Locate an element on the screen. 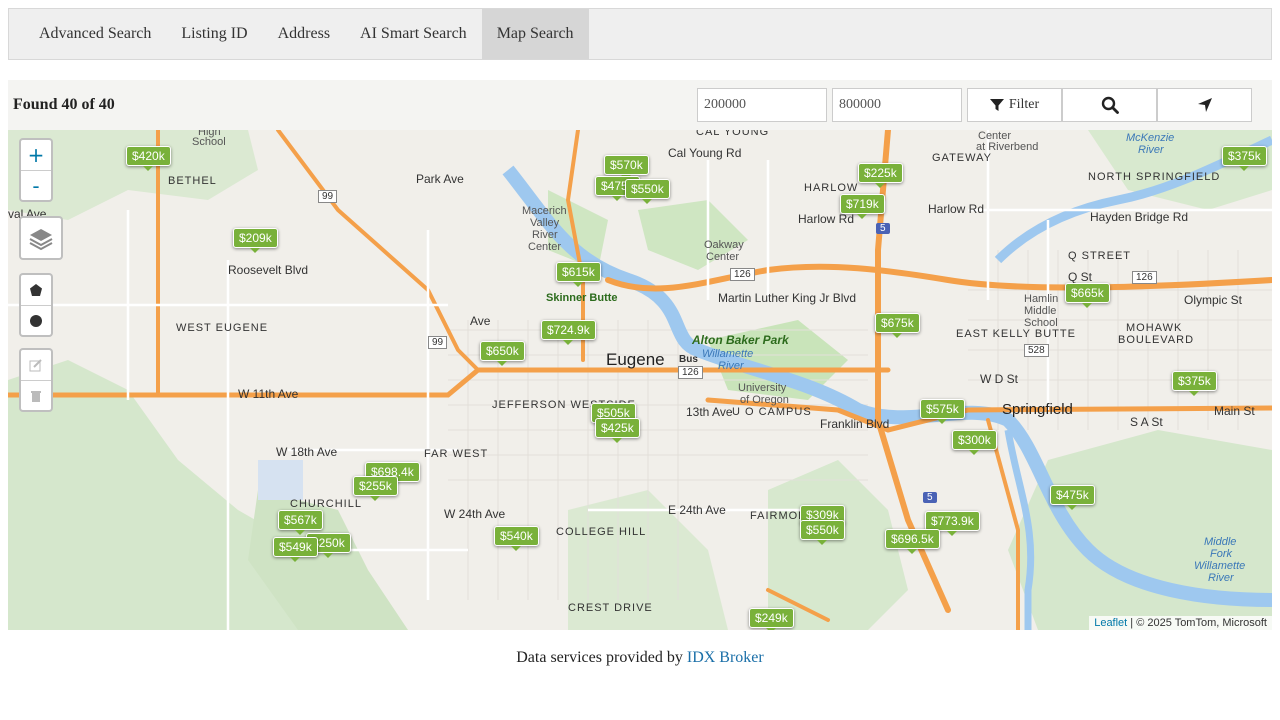 The width and height of the screenshot is (1280, 720). layers-button is located at coordinates (41, 238).